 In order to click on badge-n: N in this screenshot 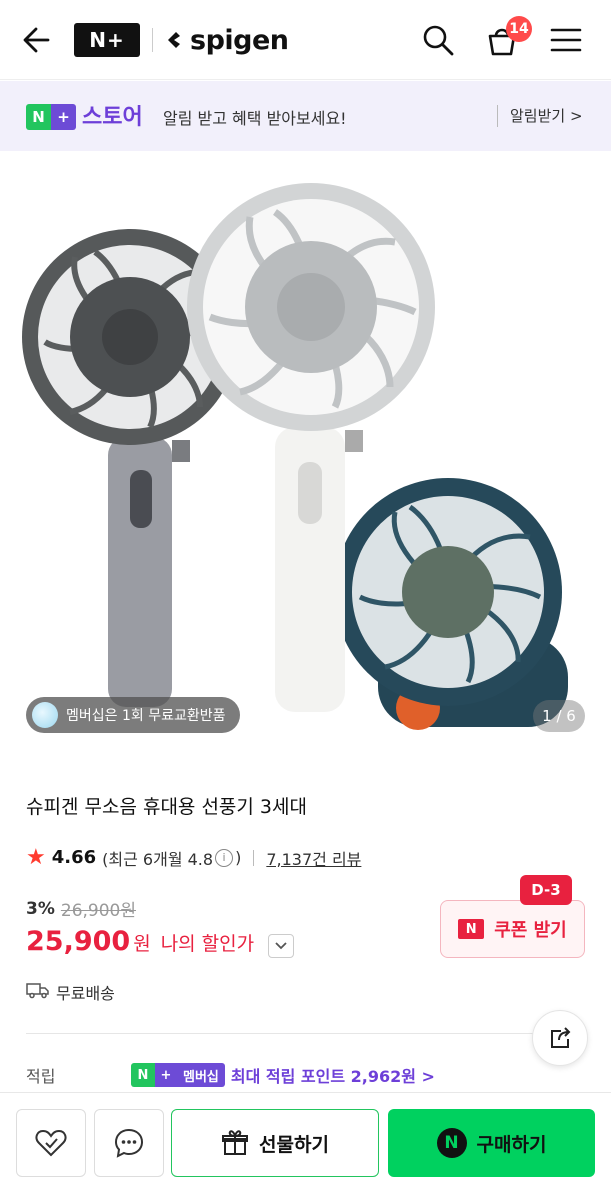, I will do `click(38, 117)`.